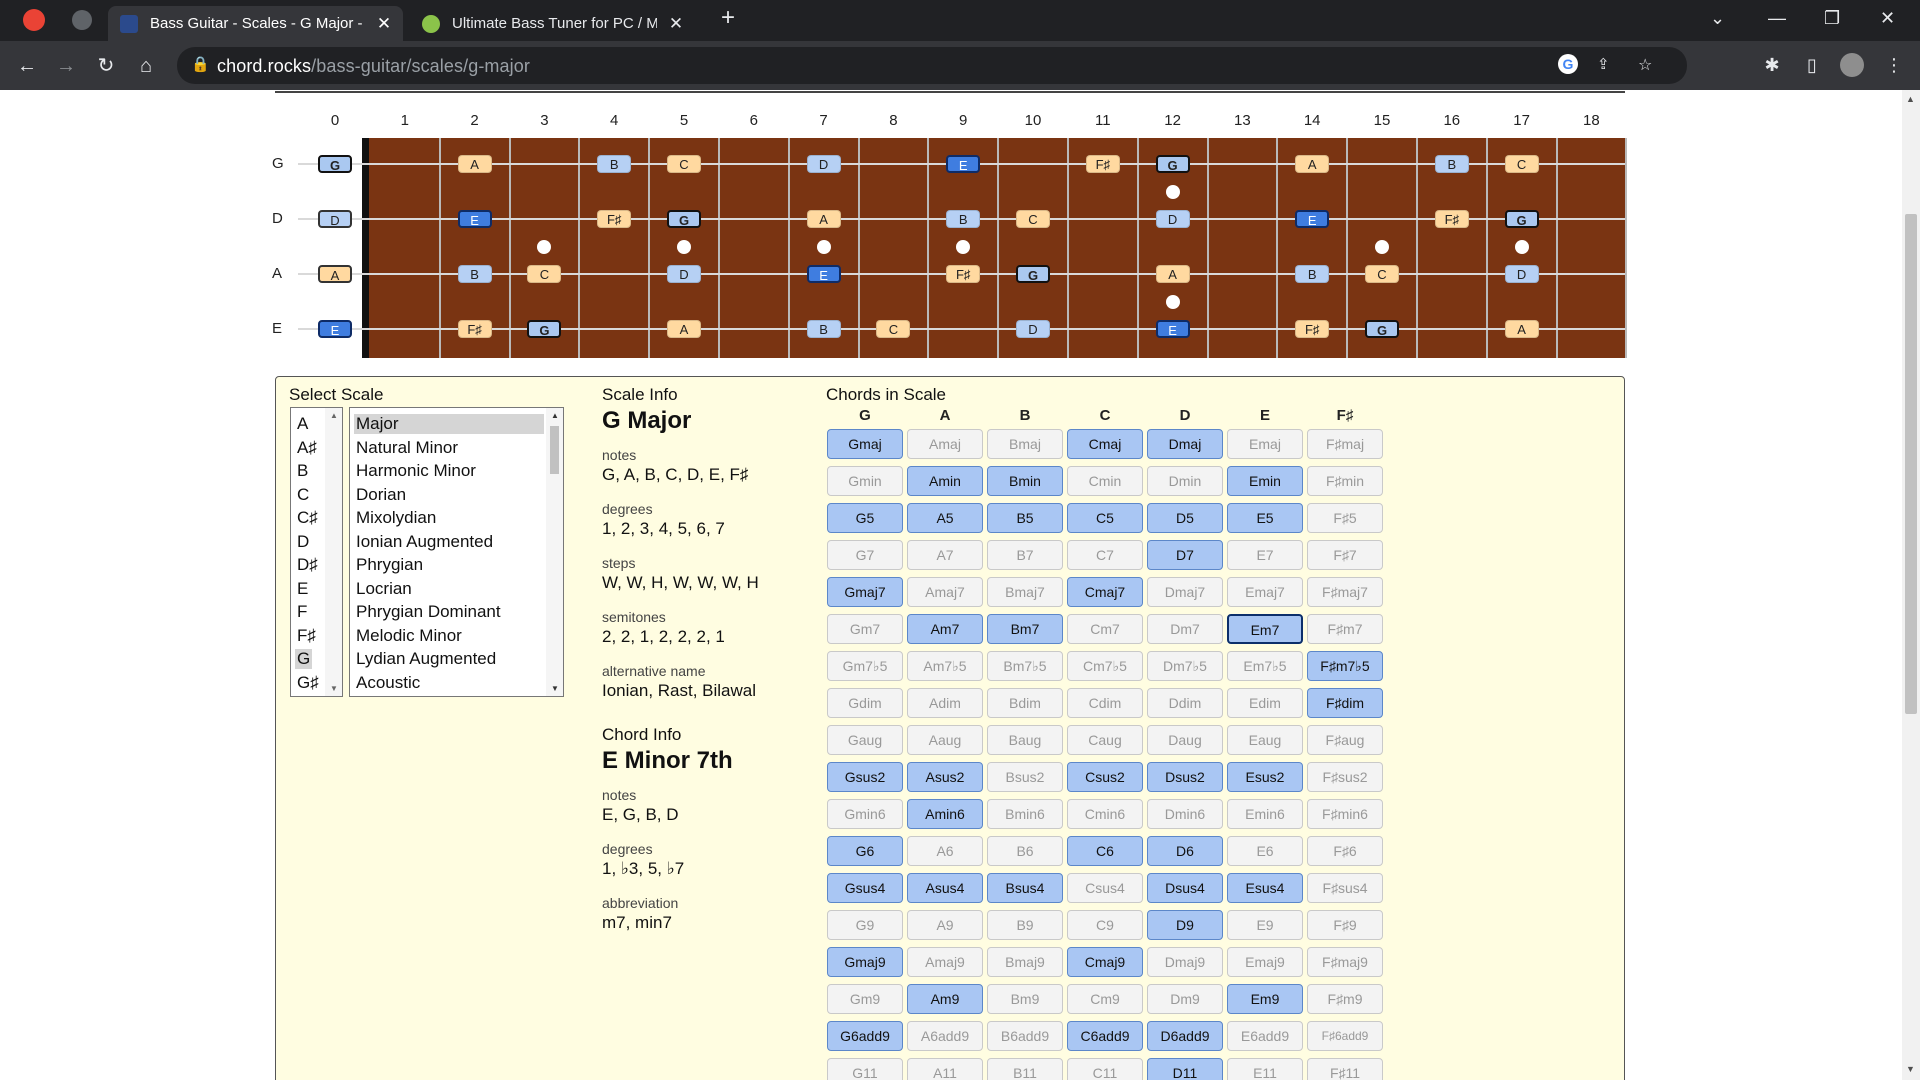 This screenshot has width=1920, height=1080. What do you see at coordinates (1772, 65) in the screenshot?
I see `extensions-puzzle-icon: ✱` at bounding box center [1772, 65].